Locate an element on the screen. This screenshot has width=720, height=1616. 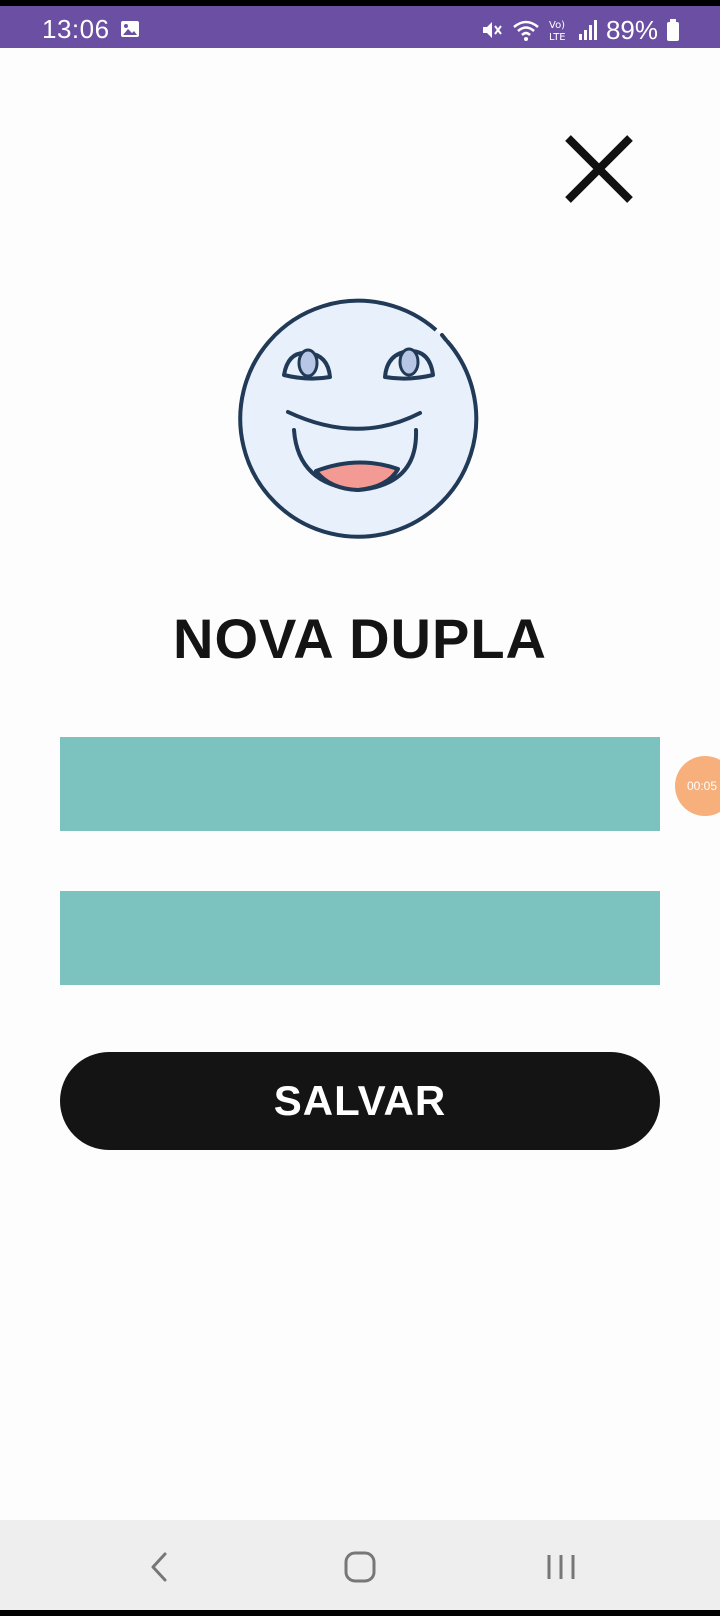
wifi-icon is located at coordinates (526, 30).